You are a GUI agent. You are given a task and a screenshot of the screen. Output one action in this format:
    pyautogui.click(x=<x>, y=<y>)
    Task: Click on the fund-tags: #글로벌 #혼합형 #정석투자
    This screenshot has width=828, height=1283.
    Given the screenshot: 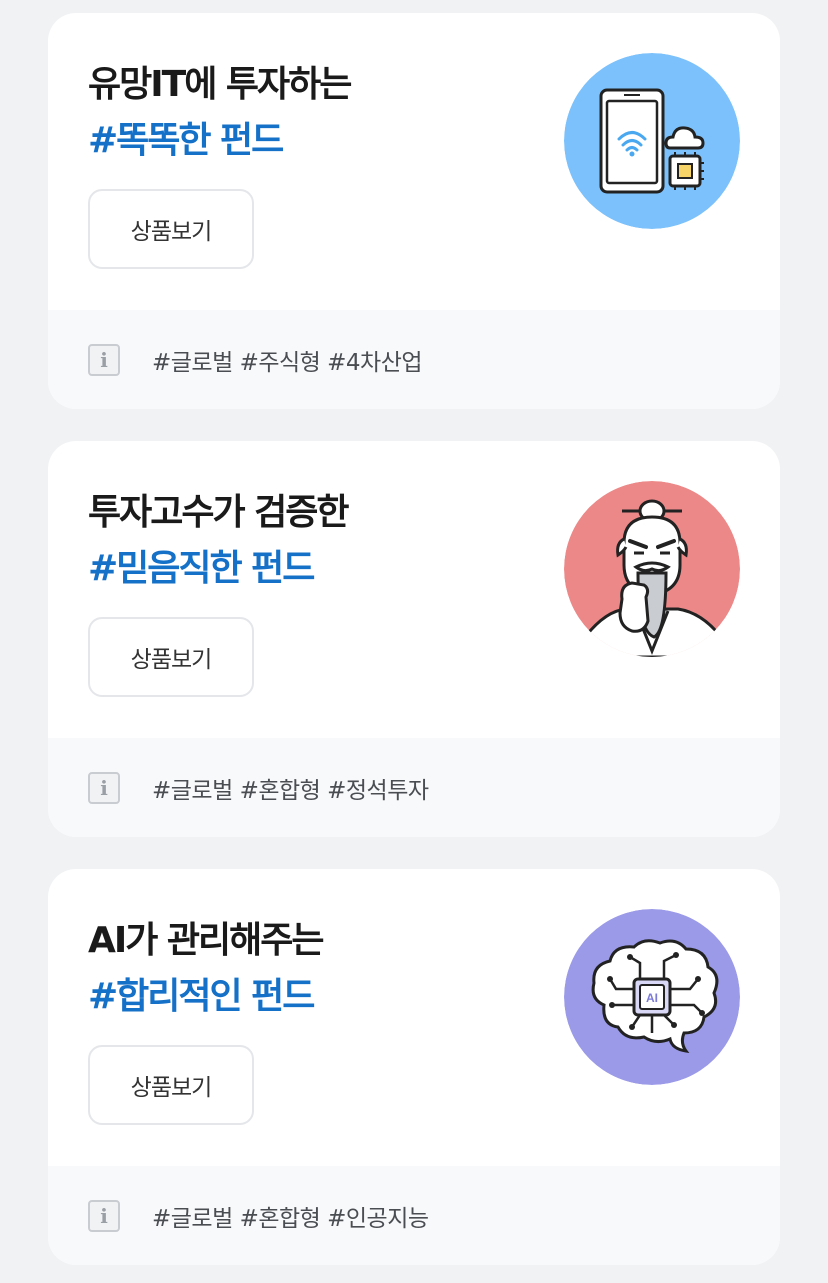 What is the action you would take?
    pyautogui.click(x=290, y=790)
    